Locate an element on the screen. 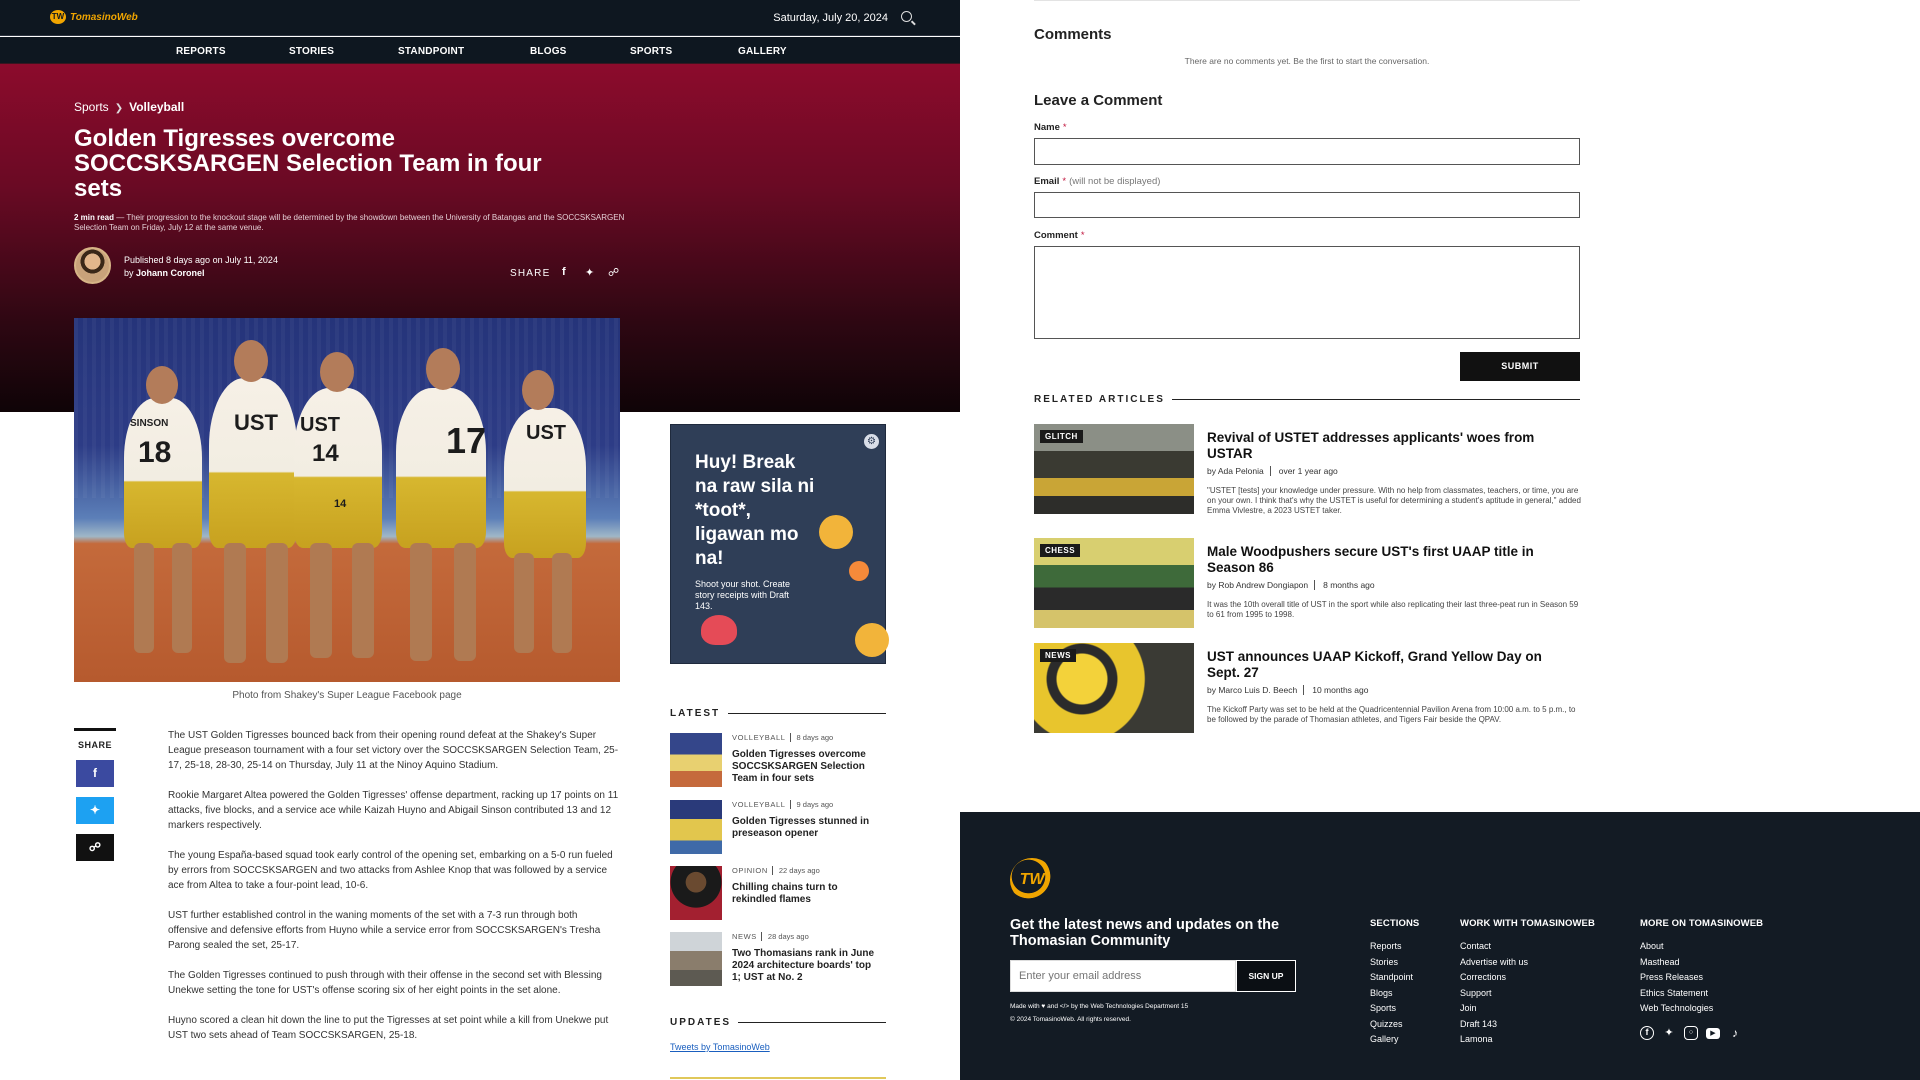 This screenshot has height=1080, width=1920. jersey-name: UST is located at coordinates (320, 425).